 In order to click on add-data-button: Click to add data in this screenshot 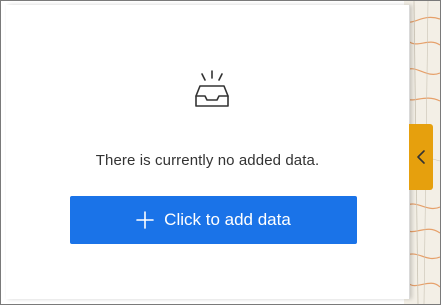, I will do `click(213, 220)`.